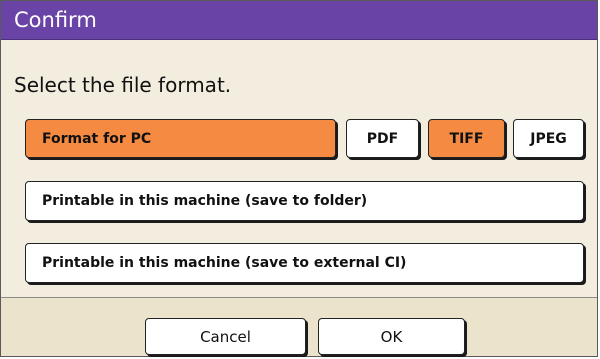 Image resolution: width=600 pixels, height=359 pixels. What do you see at coordinates (180, 138) in the screenshot?
I see `format-for-pc-button: Format for PC` at bounding box center [180, 138].